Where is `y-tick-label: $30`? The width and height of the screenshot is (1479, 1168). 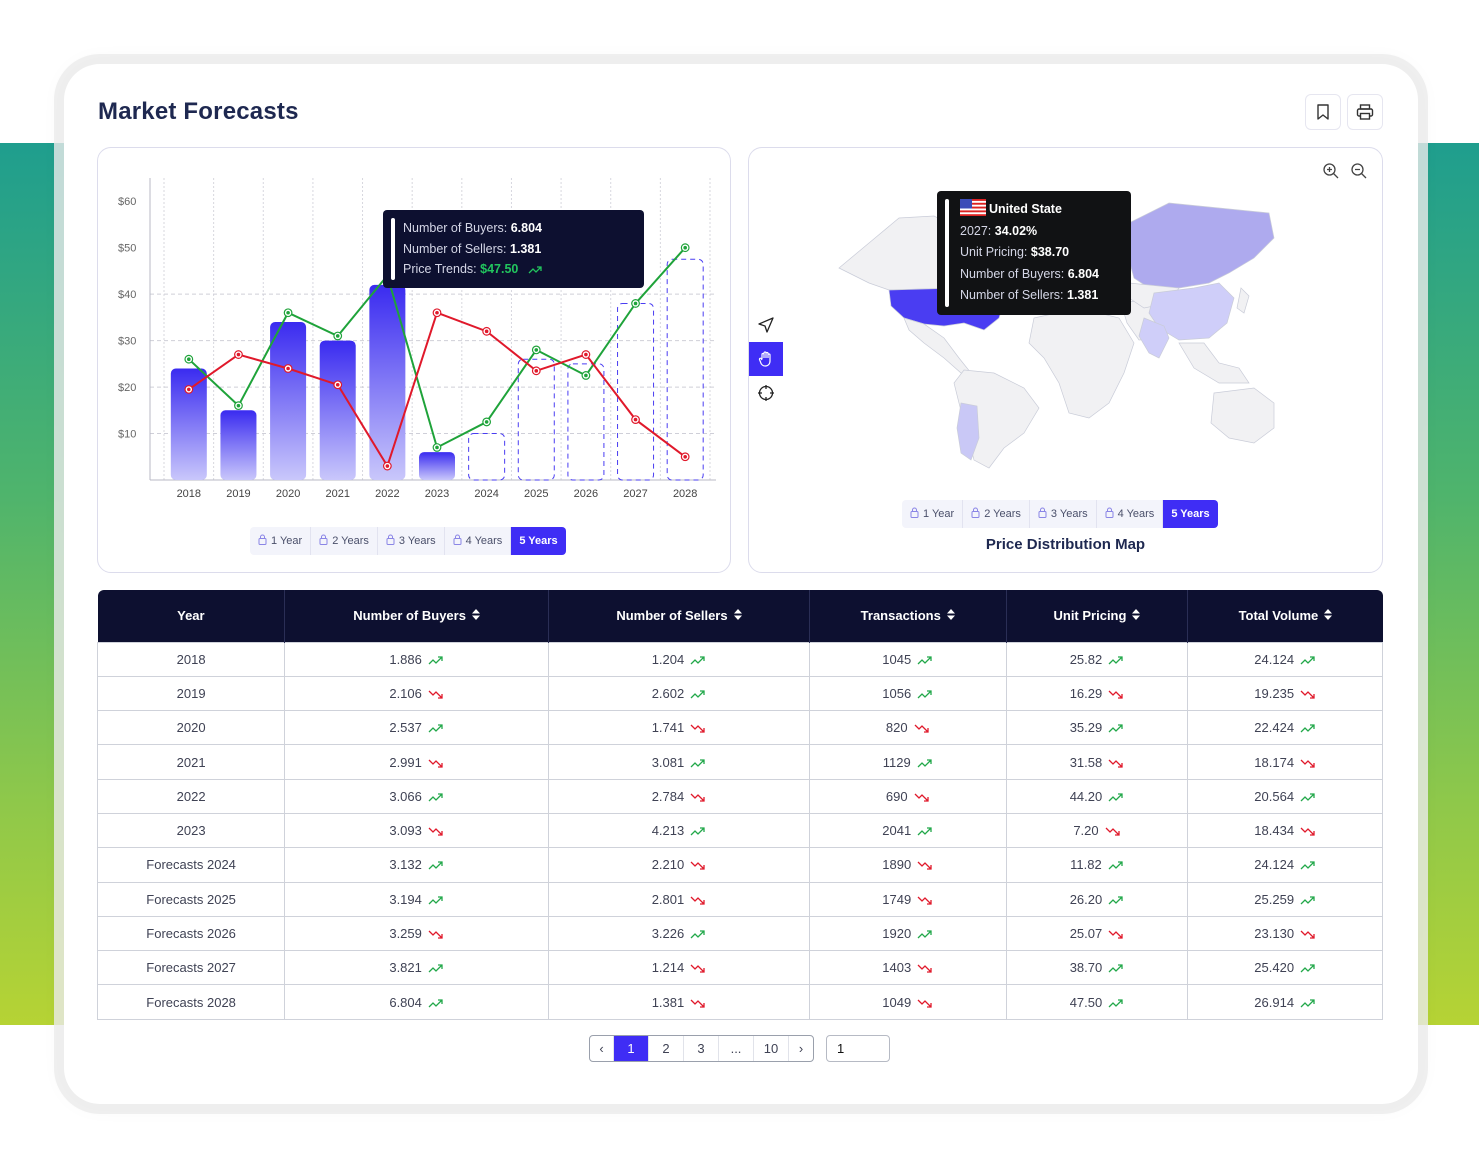
y-tick-label: $30 is located at coordinates (127, 342).